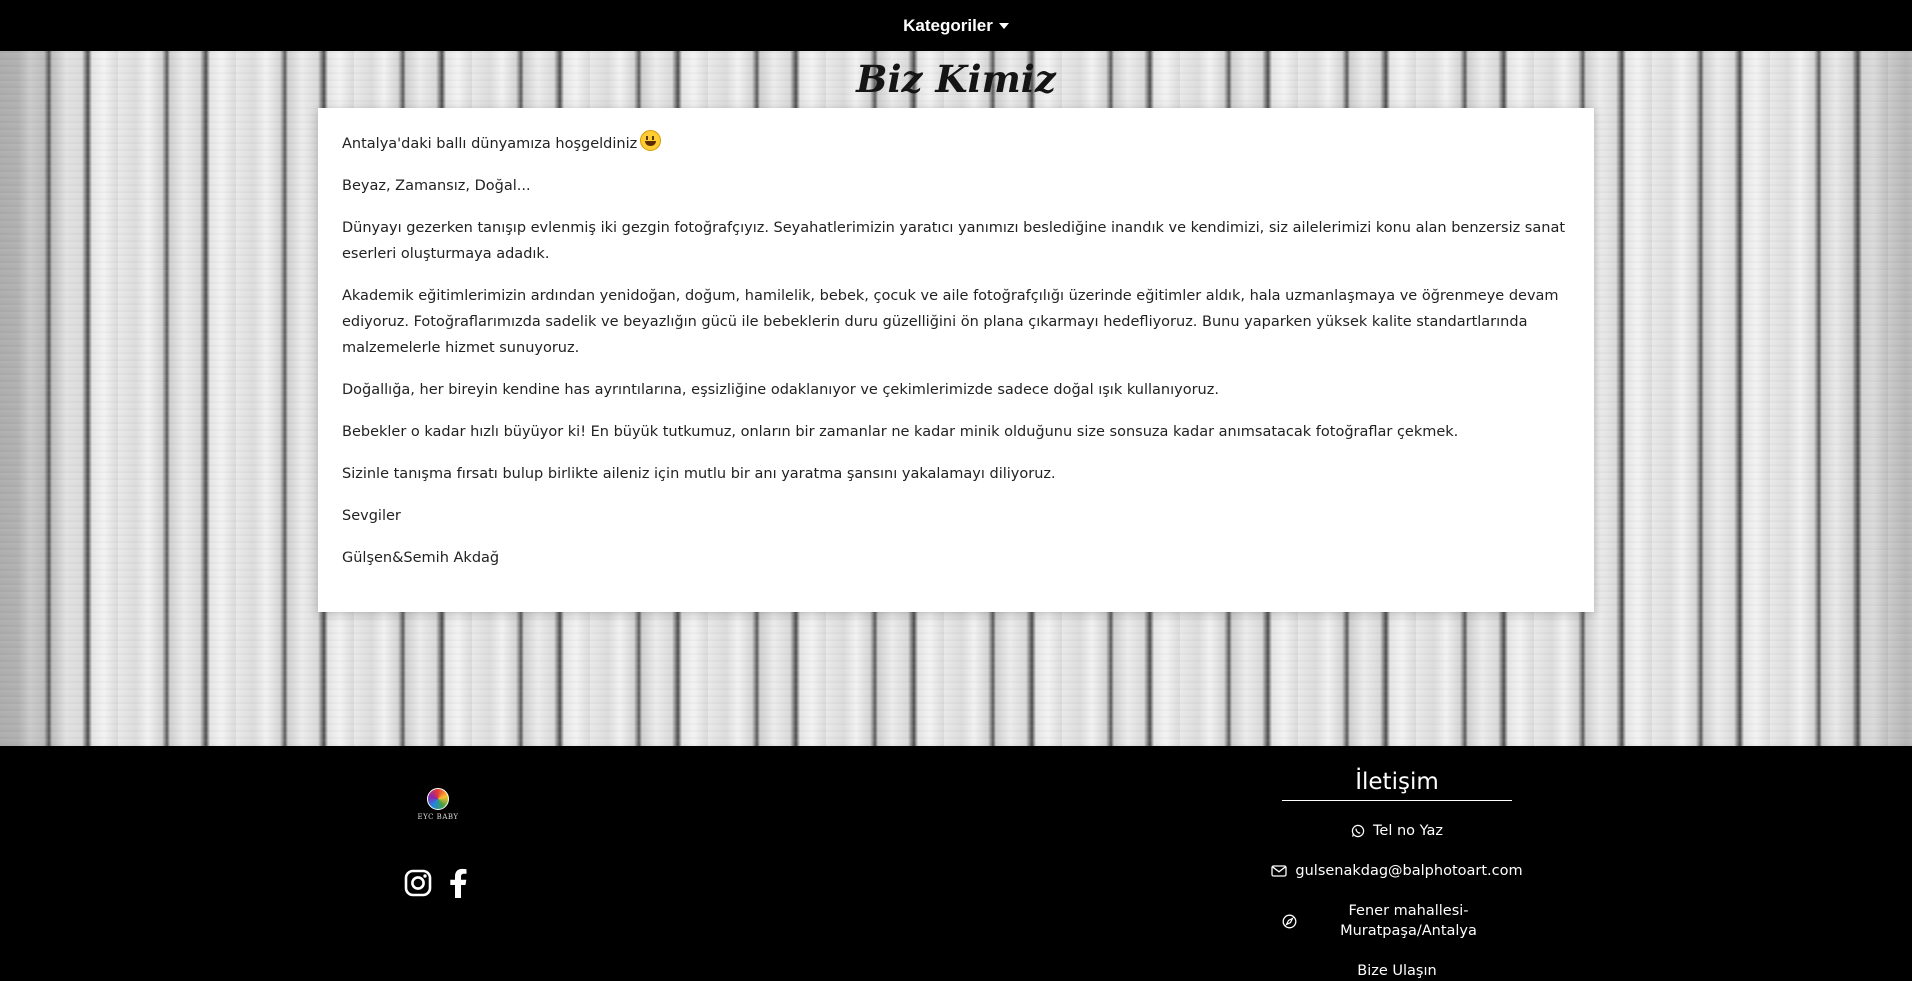  What do you see at coordinates (1289, 921) in the screenshot?
I see `compass-icon` at bounding box center [1289, 921].